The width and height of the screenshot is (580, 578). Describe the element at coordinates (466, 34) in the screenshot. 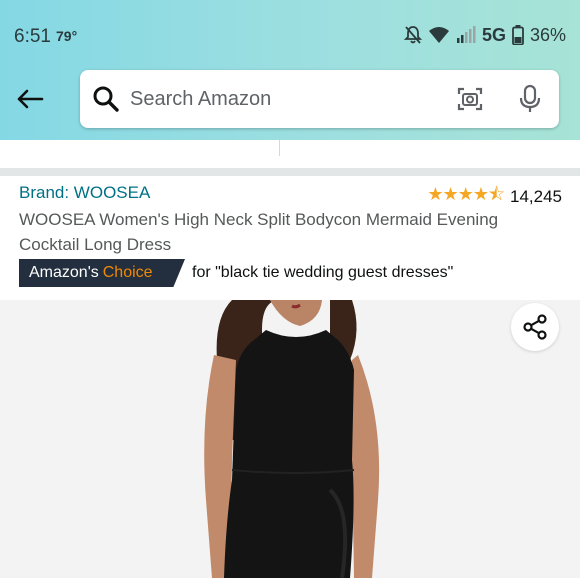

I see `signal-icon` at that location.